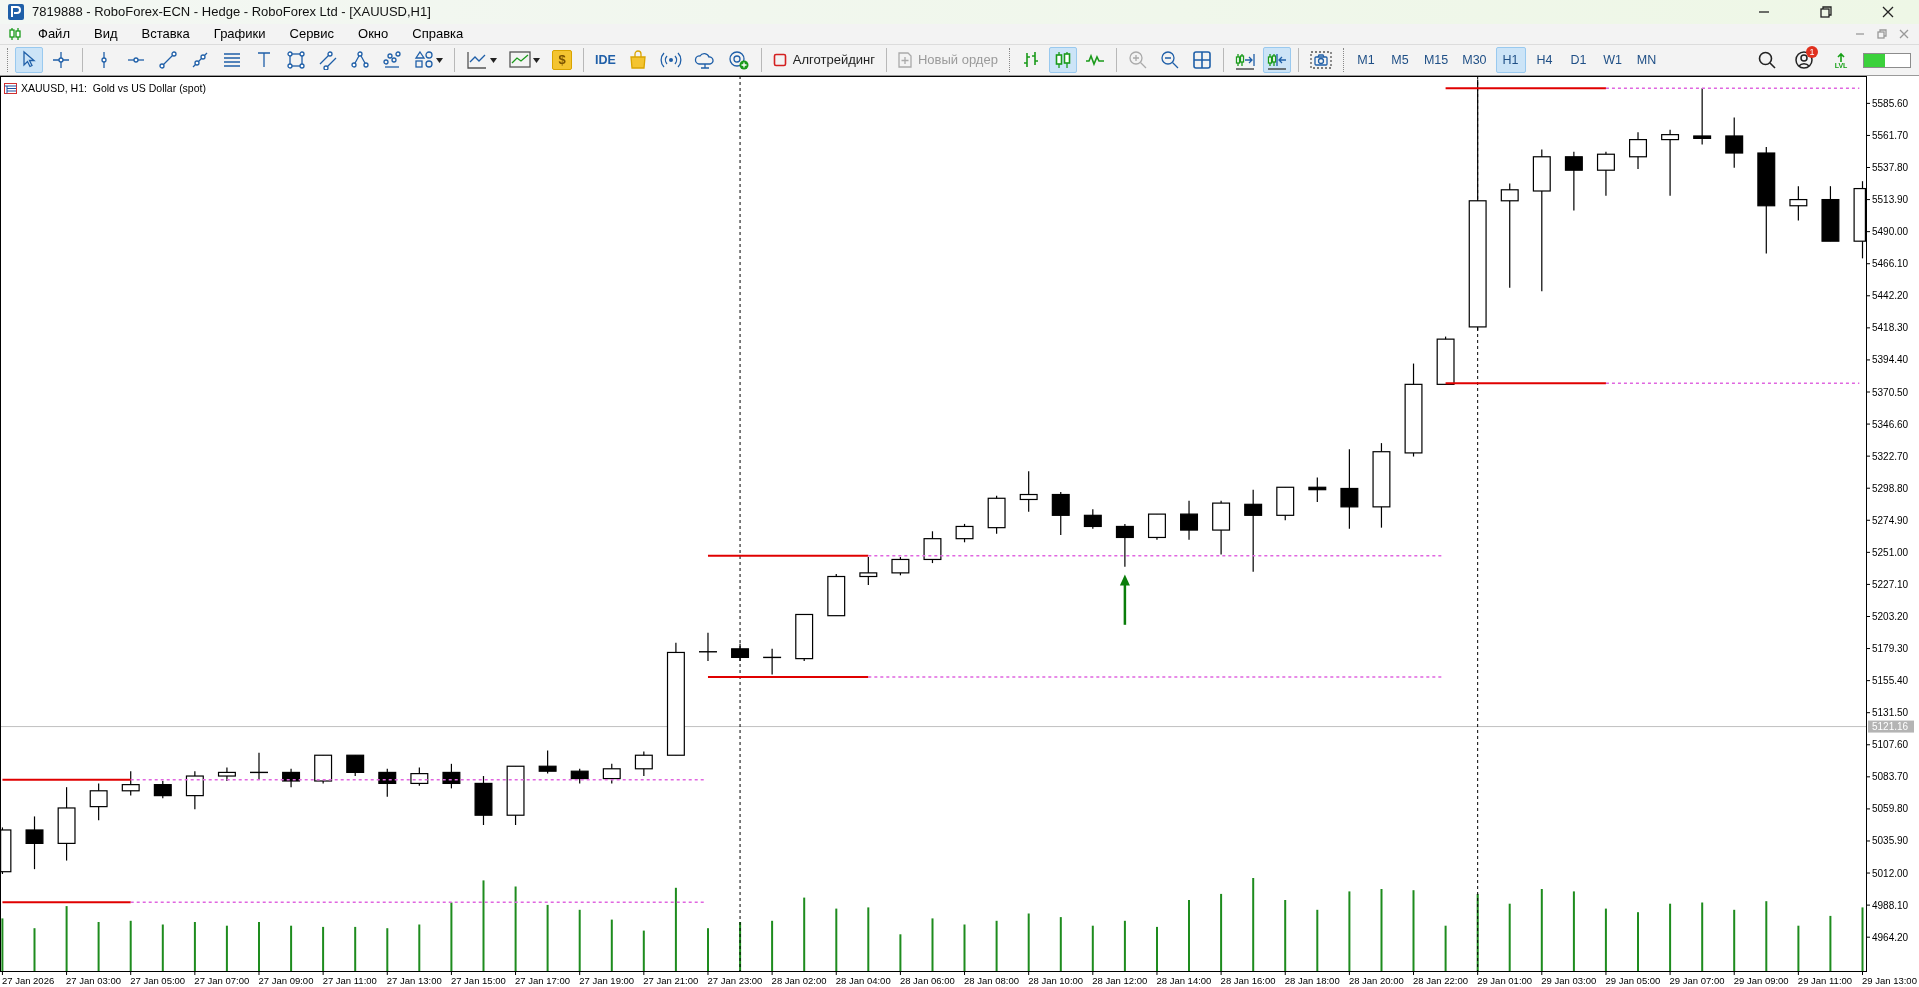 The image size is (1919, 987). What do you see at coordinates (165, 34) in the screenshot?
I see `menu-item: Вставка` at bounding box center [165, 34].